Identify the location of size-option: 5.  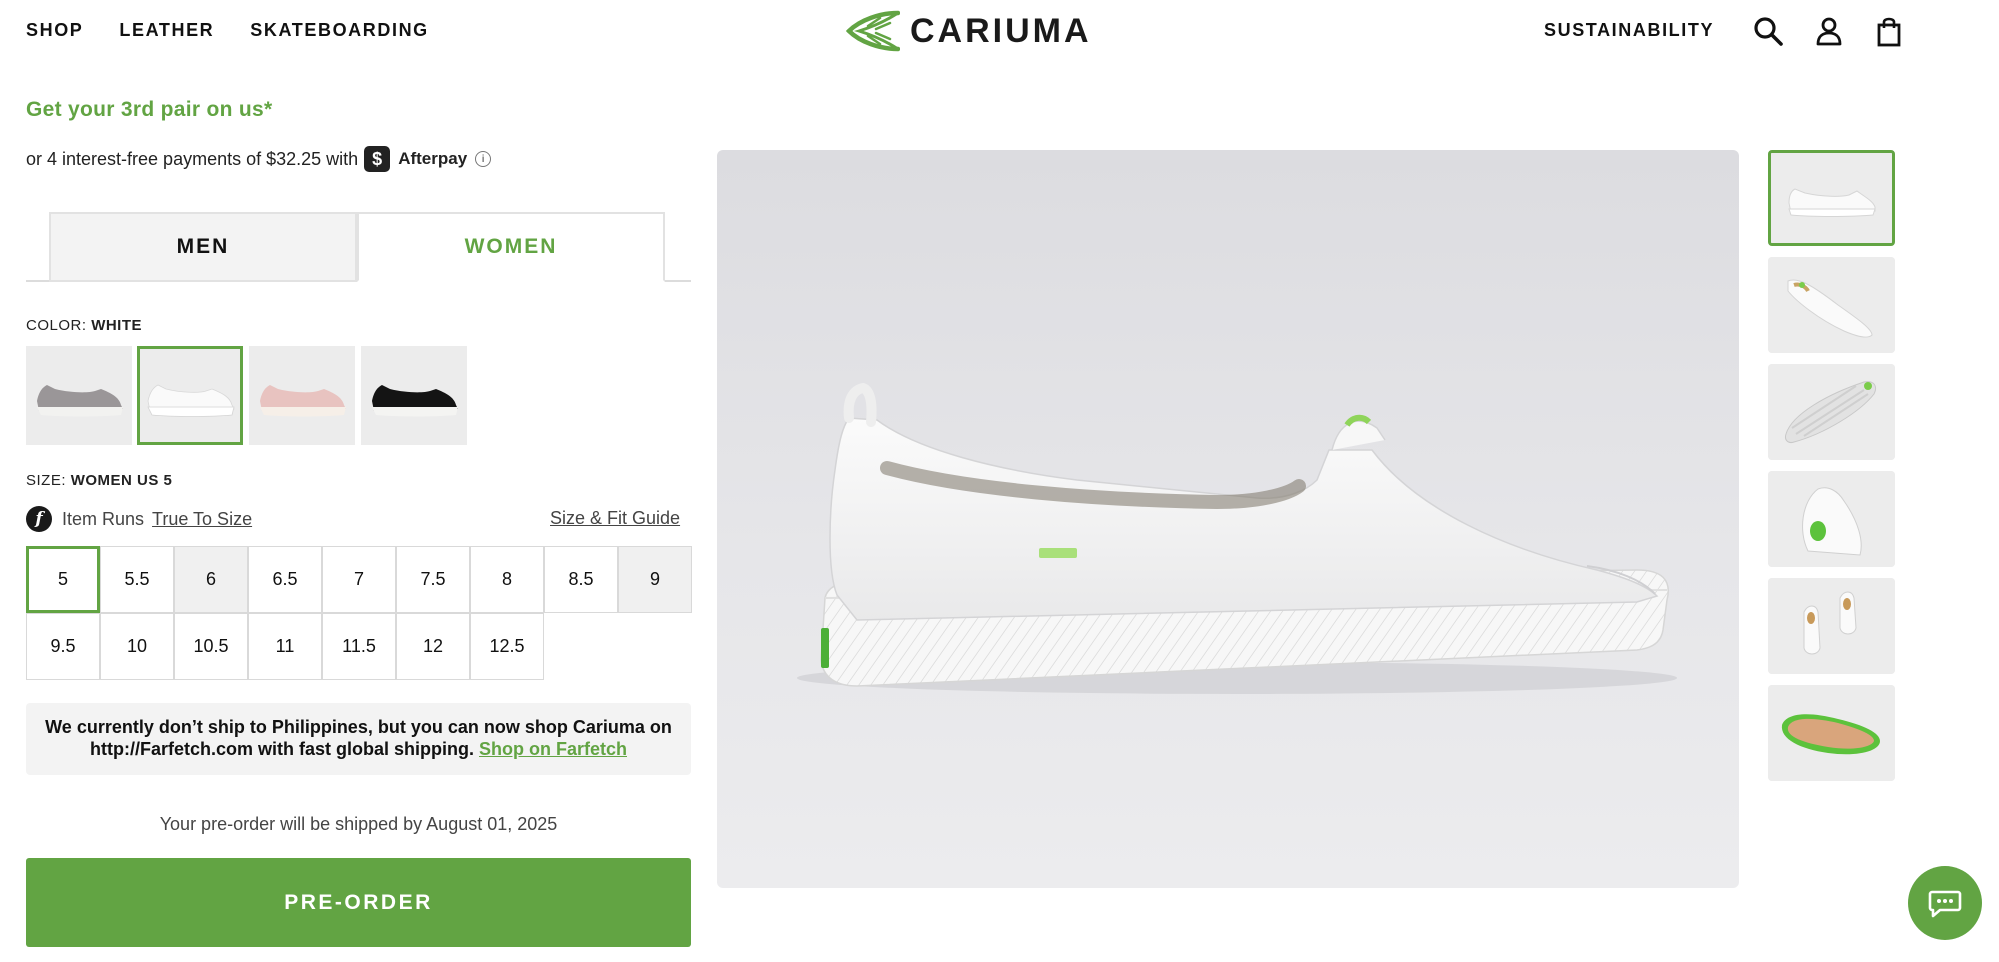
(63, 579).